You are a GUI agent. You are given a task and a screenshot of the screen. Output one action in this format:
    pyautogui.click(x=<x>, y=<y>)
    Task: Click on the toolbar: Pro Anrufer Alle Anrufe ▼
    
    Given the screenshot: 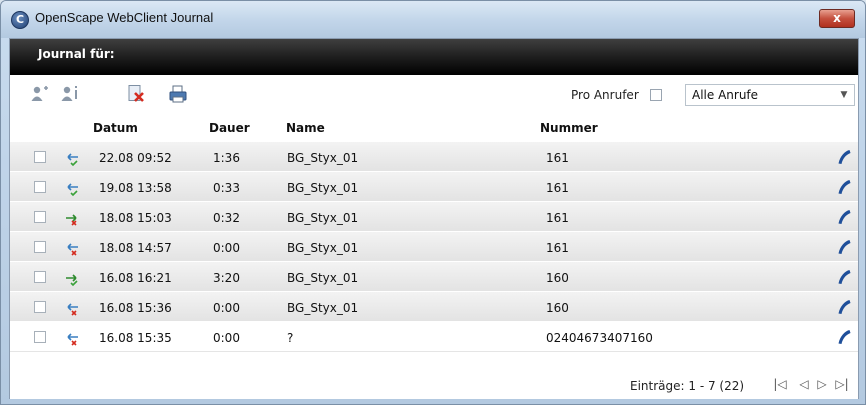 What is the action you would take?
    pyautogui.click(x=434, y=95)
    